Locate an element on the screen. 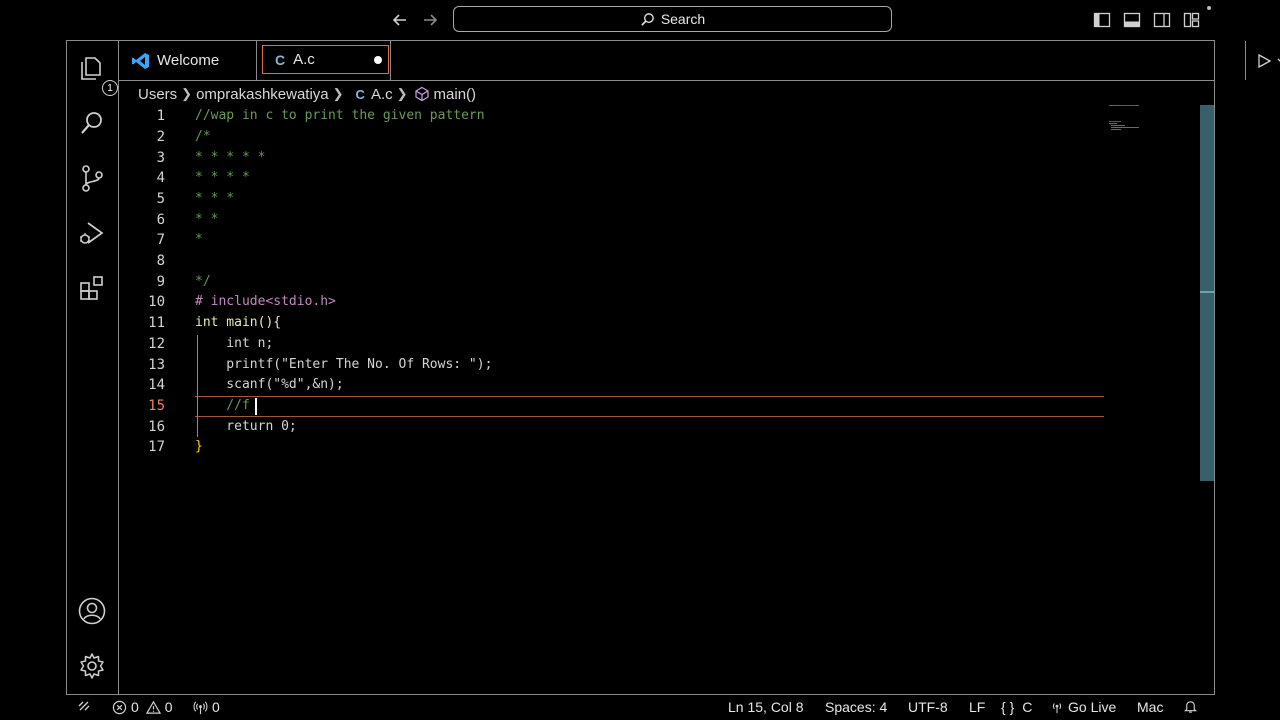  run-icon is located at coordinates (1264, 61).